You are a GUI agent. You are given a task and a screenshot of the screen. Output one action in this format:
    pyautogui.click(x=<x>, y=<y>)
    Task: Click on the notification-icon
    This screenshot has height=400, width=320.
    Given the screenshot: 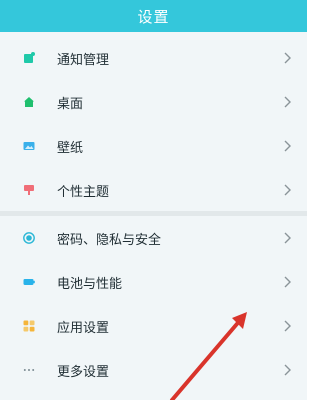 What is the action you would take?
    pyautogui.click(x=29, y=58)
    